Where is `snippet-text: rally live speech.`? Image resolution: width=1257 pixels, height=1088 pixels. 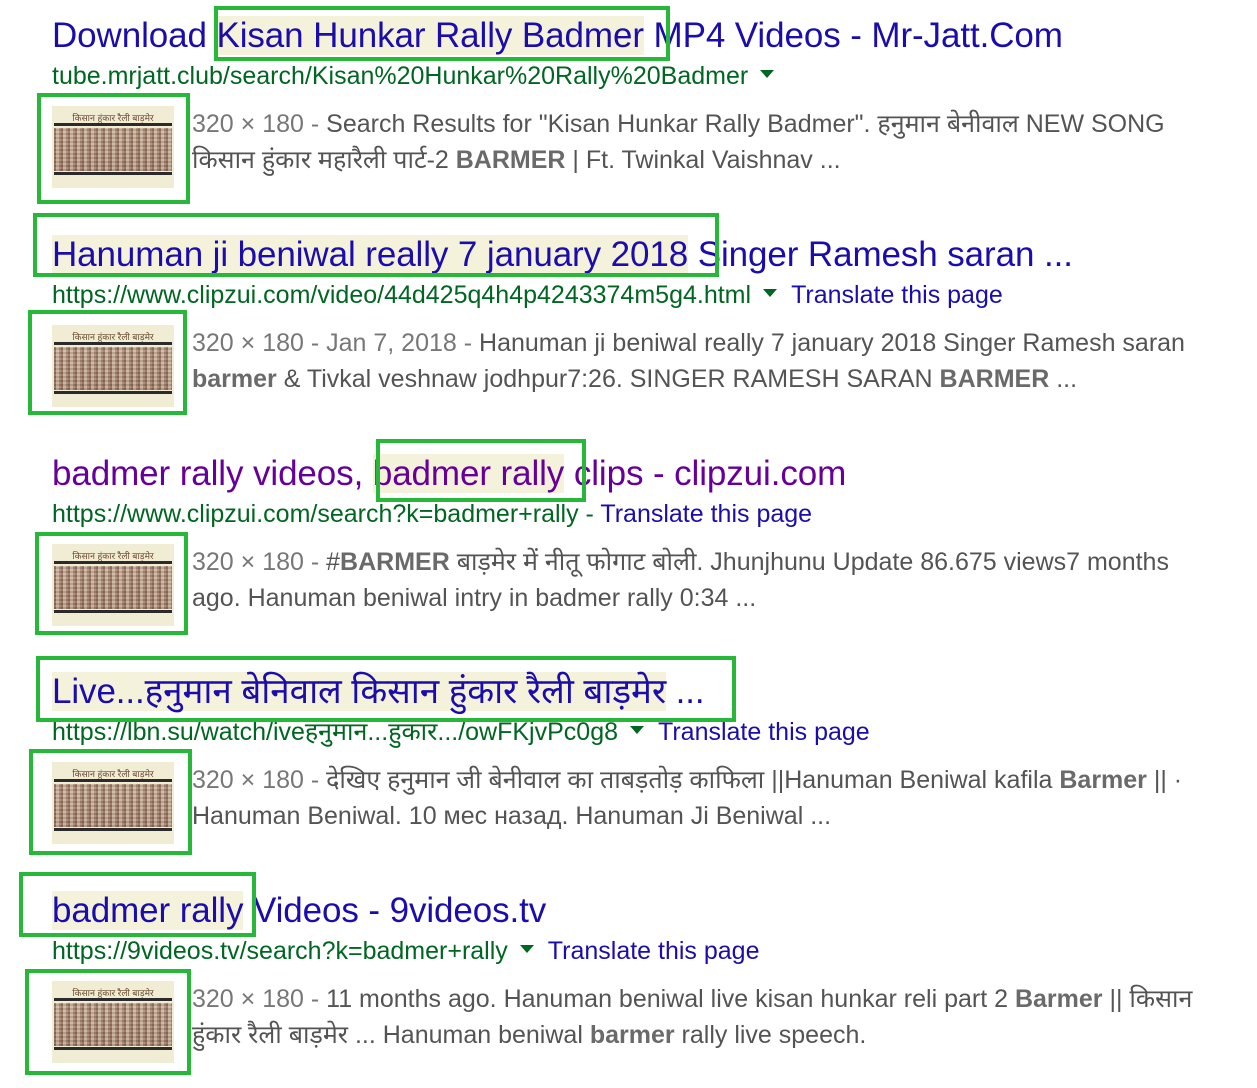 snippet-text: rally live speech. is located at coordinates (770, 1035).